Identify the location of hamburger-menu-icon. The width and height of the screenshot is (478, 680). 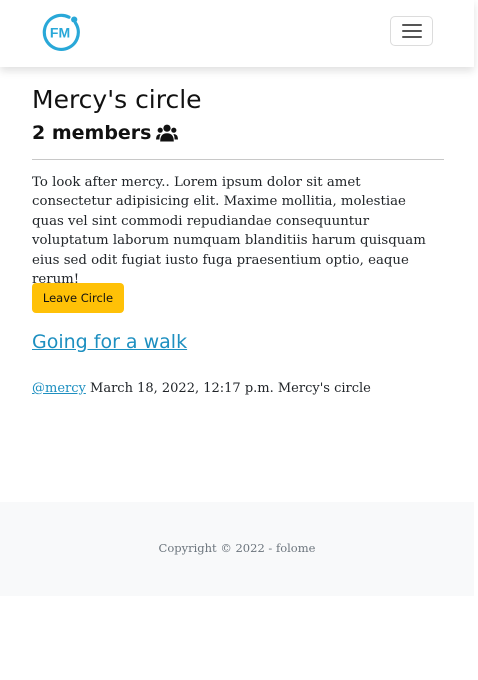
(411, 31).